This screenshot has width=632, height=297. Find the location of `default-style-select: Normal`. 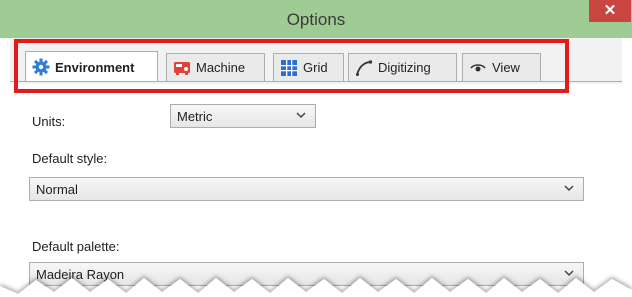

default-style-select: Normal is located at coordinates (306, 189).